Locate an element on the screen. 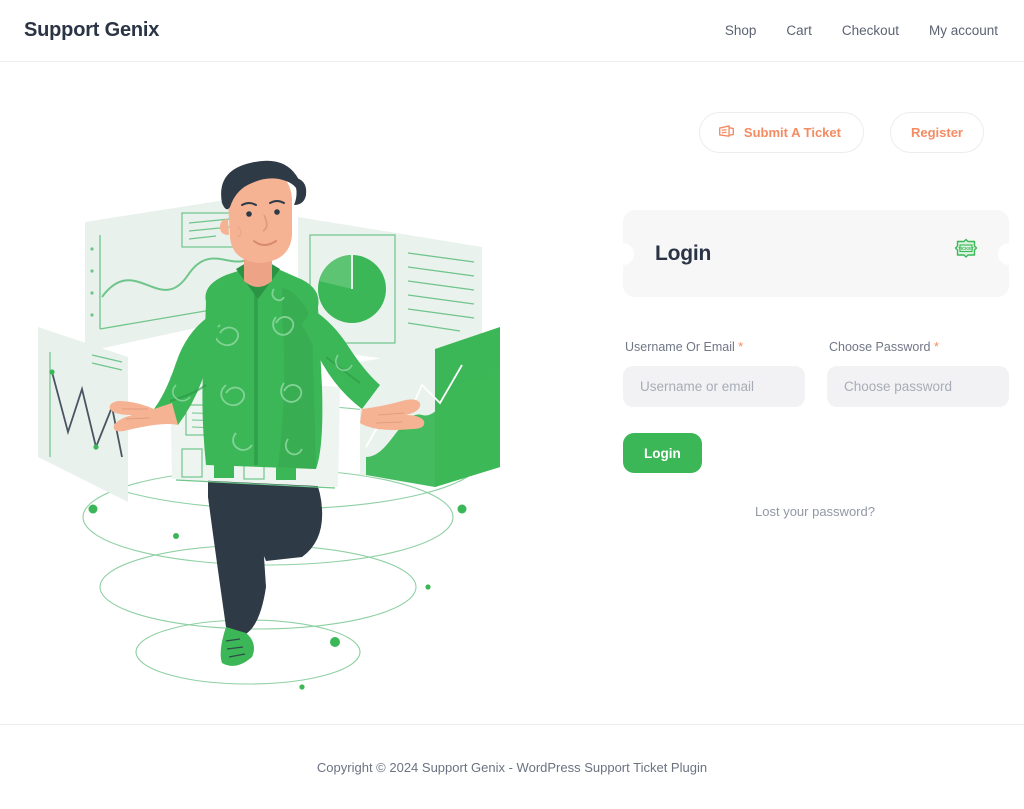 The width and height of the screenshot is (1024, 809). svg-text: TICKET is located at coordinates (966, 248).